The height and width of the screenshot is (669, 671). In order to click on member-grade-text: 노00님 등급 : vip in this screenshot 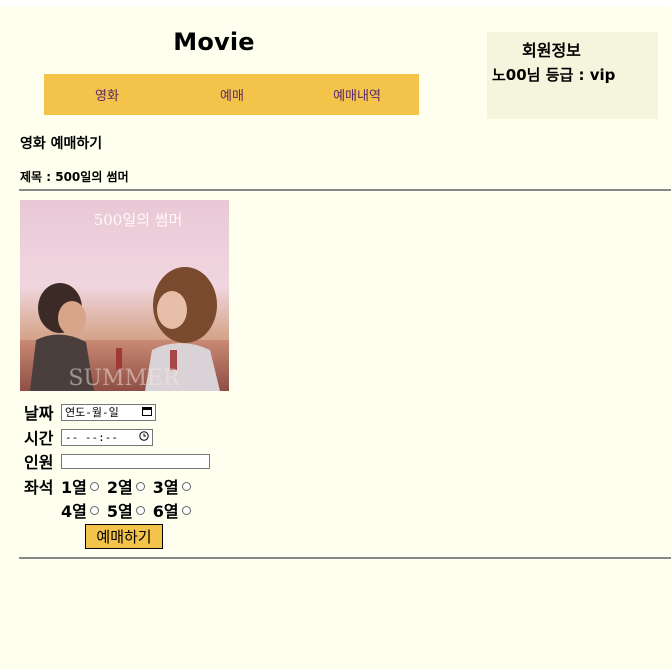, I will do `click(554, 75)`.